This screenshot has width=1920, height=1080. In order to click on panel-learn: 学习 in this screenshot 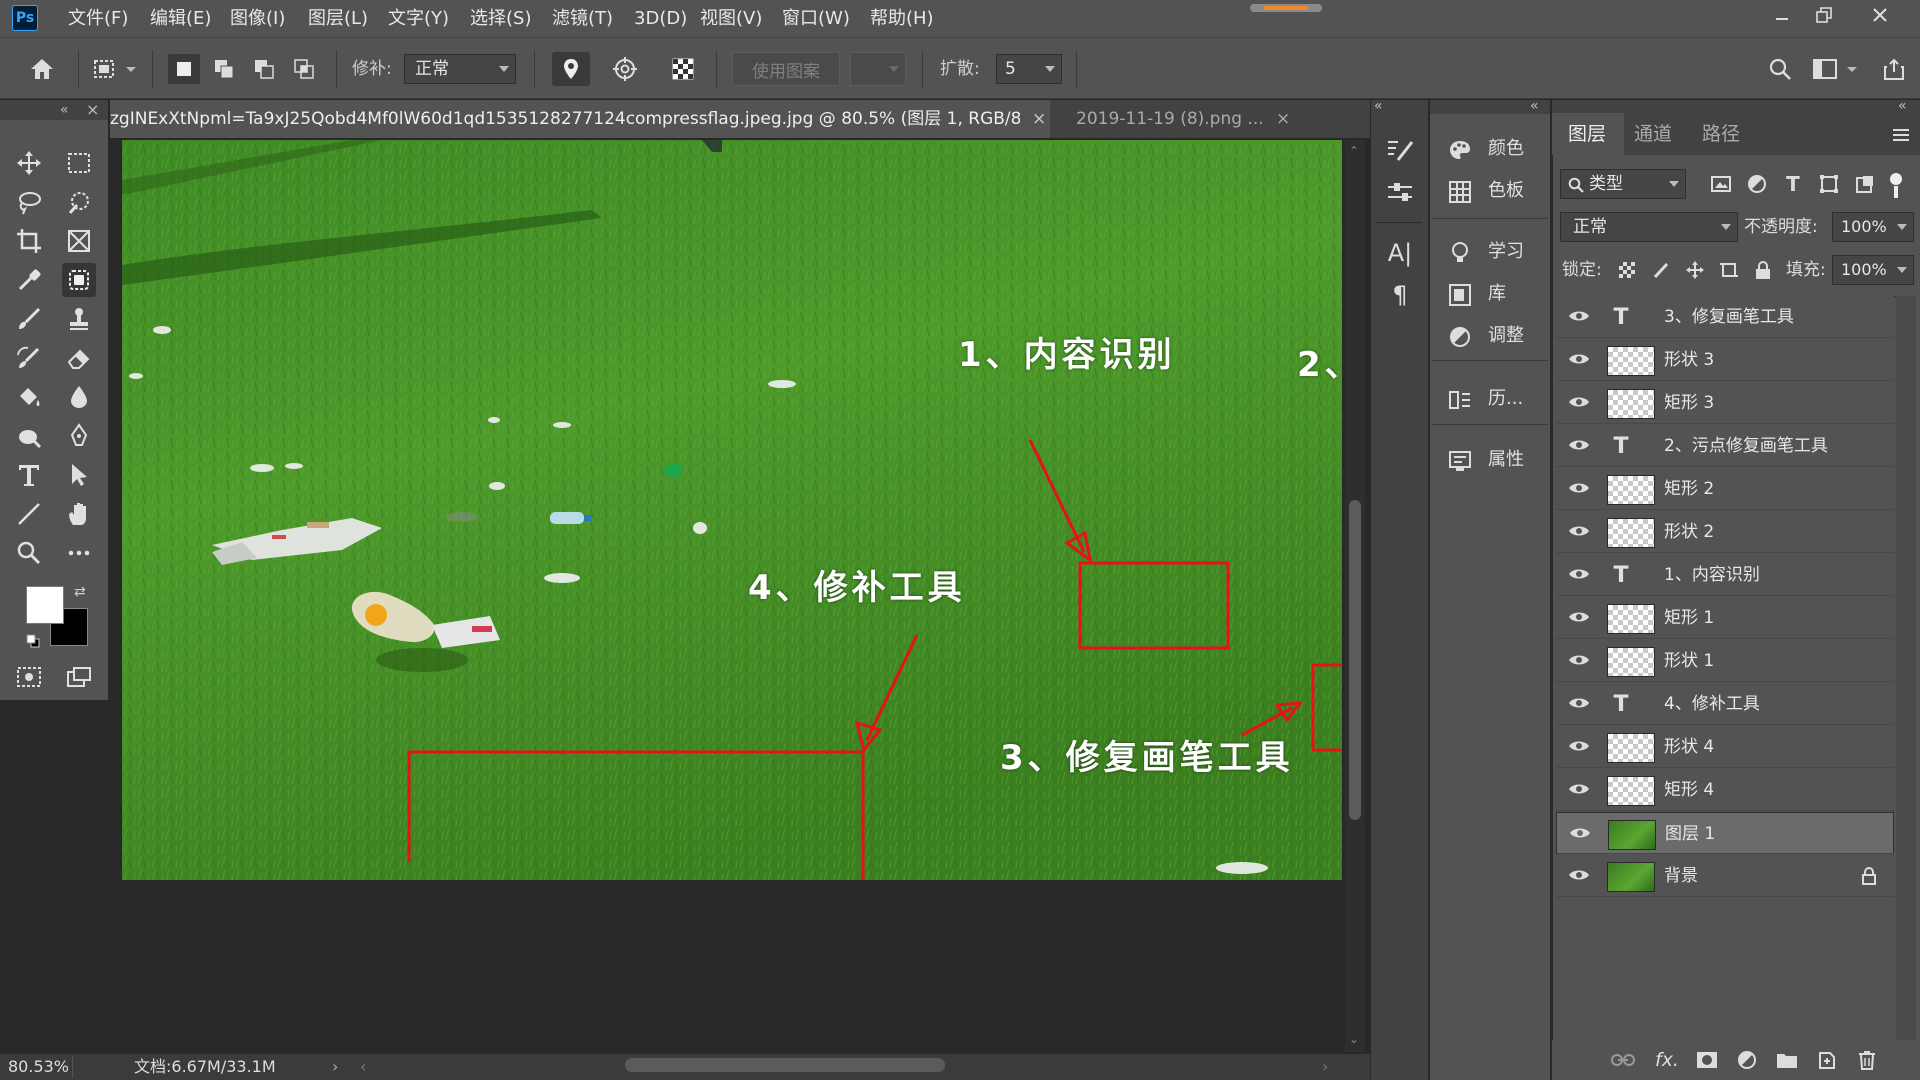, I will do `click(1489, 252)`.